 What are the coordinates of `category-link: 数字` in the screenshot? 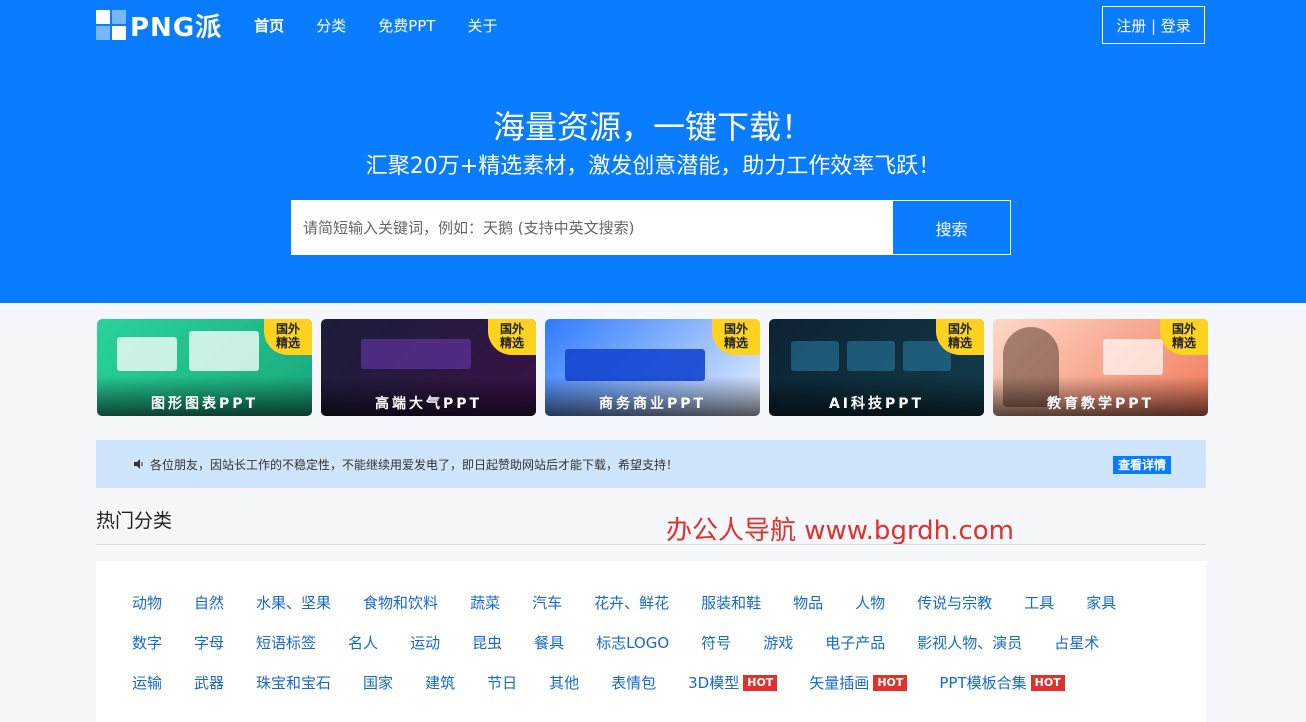 It's located at (147, 642).